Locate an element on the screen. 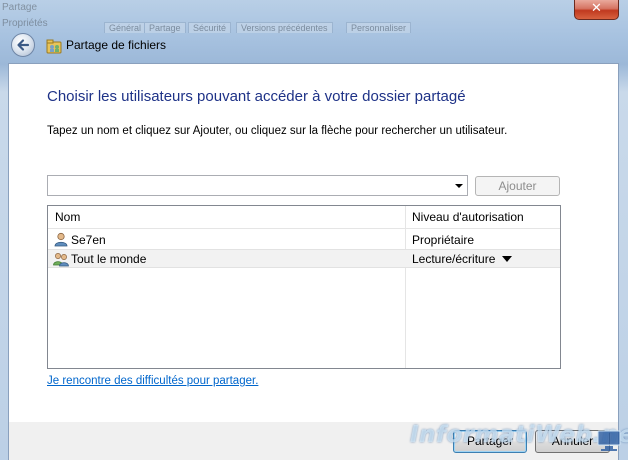  close-icon: ✕ is located at coordinates (596, 8).